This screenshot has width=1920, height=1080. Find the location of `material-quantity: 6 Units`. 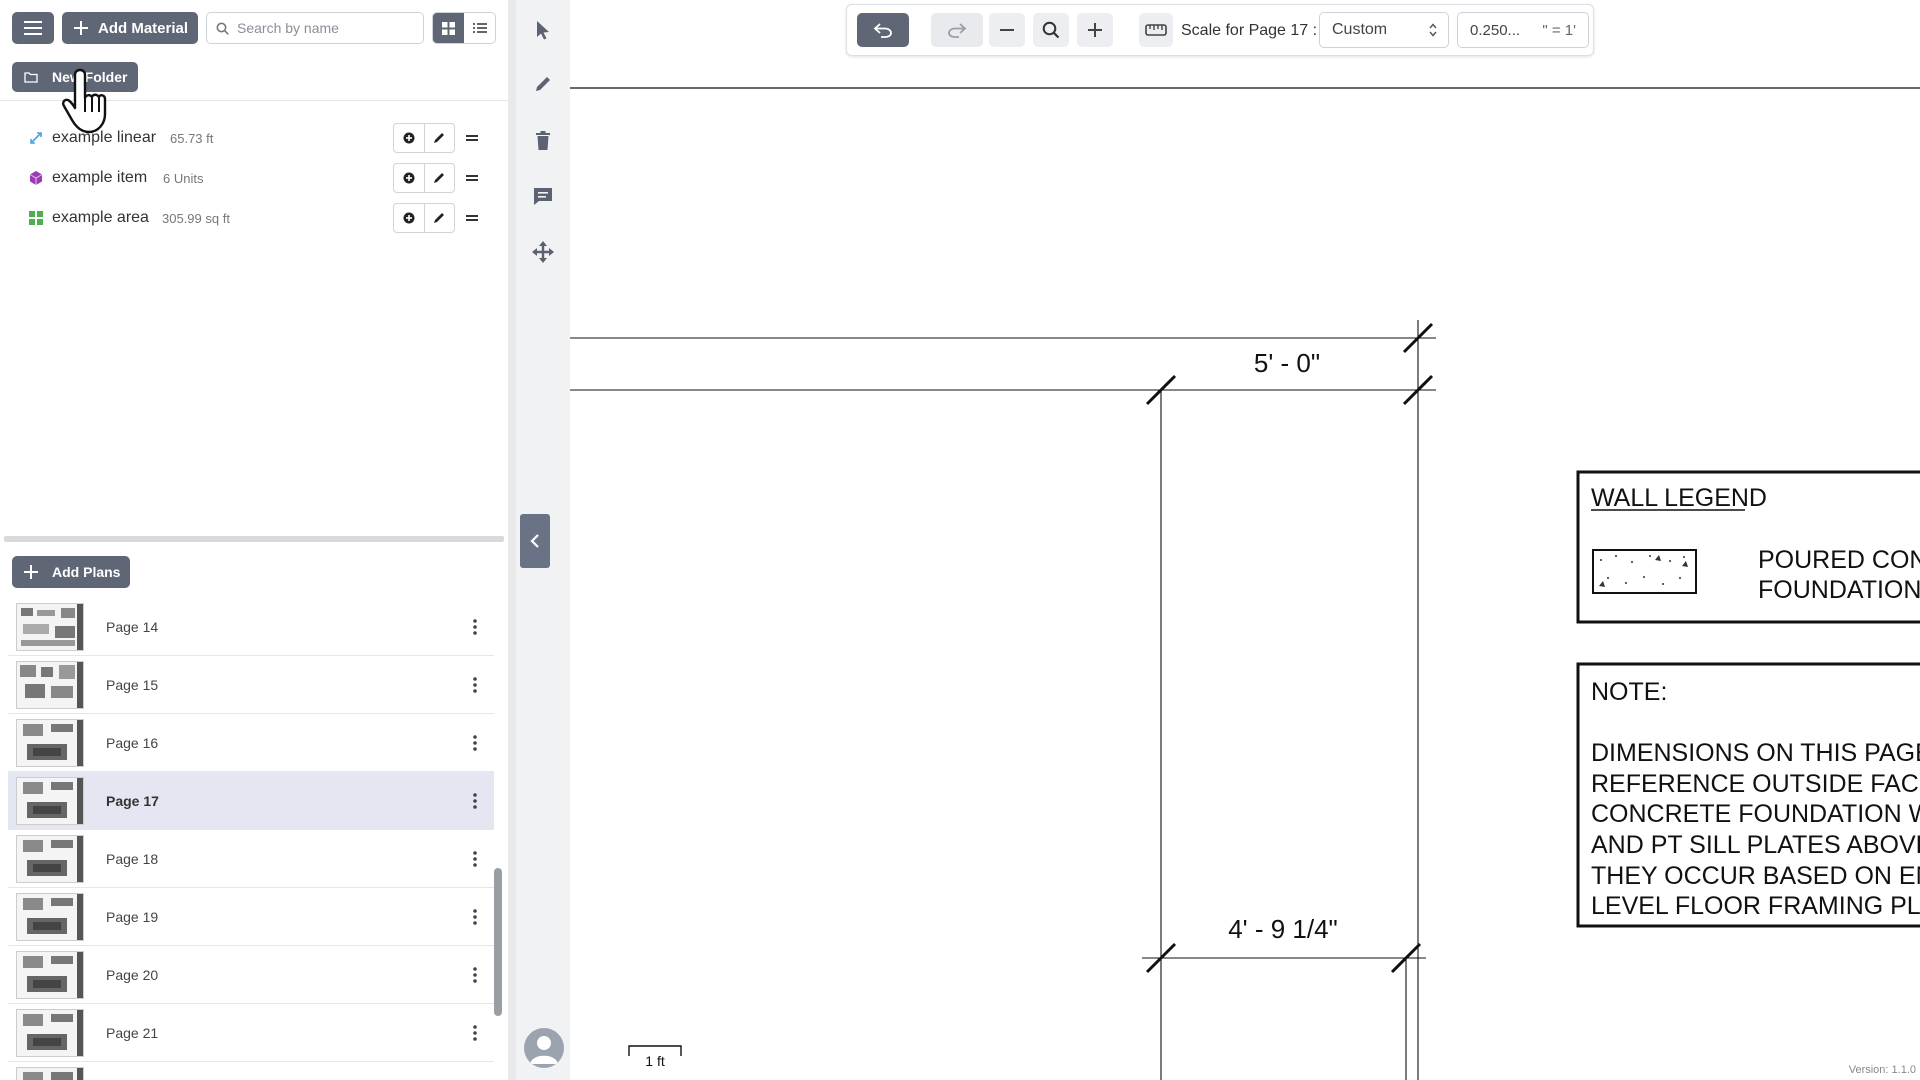

material-quantity: 6 Units is located at coordinates (183, 178).